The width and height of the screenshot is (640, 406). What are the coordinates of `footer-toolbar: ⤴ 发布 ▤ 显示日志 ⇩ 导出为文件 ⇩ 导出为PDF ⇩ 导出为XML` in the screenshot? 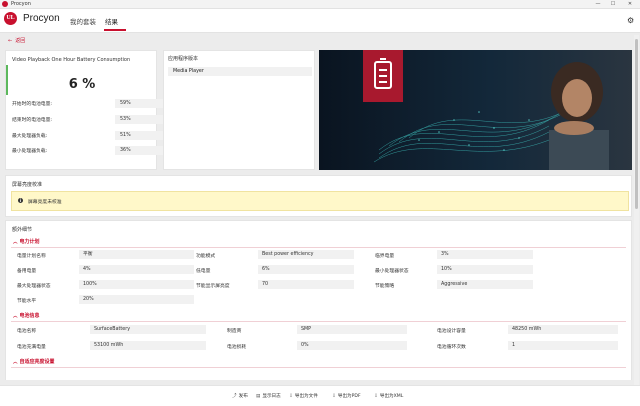 It's located at (320, 395).